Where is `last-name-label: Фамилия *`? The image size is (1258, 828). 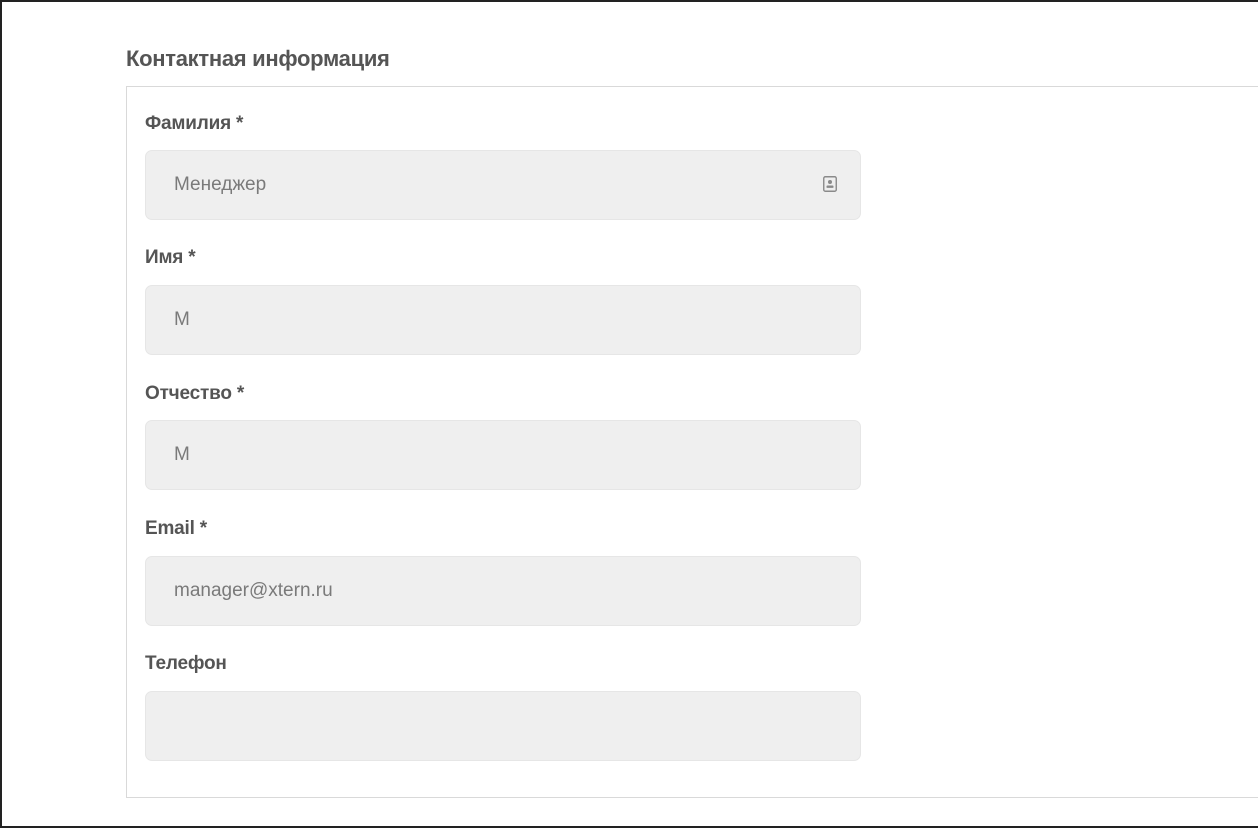
last-name-label: Фамилия * is located at coordinates (194, 123).